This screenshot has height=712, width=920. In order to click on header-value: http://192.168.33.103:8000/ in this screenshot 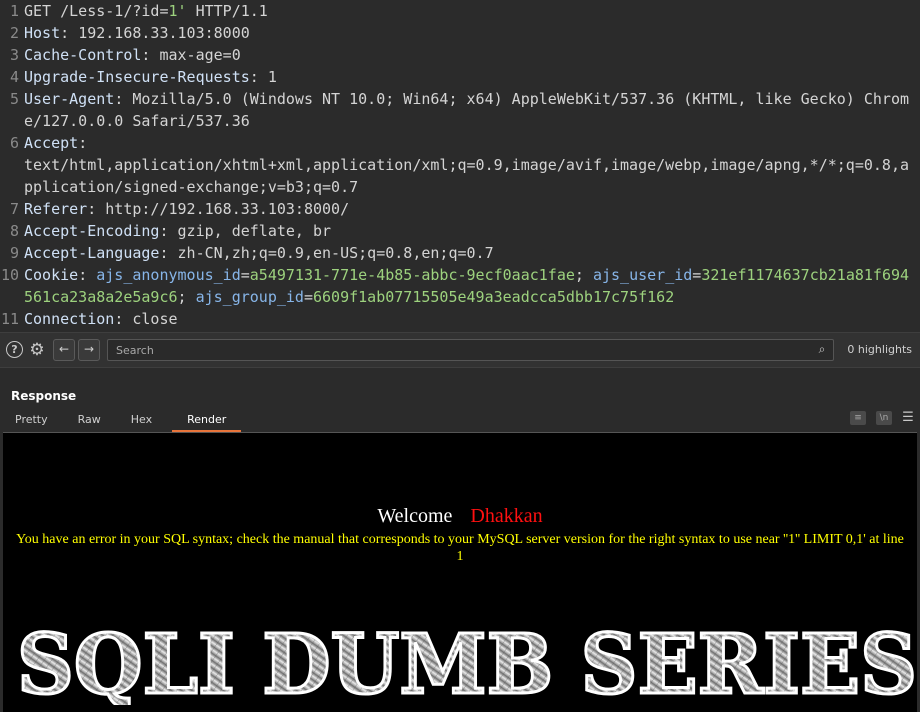, I will do `click(227, 209)`.